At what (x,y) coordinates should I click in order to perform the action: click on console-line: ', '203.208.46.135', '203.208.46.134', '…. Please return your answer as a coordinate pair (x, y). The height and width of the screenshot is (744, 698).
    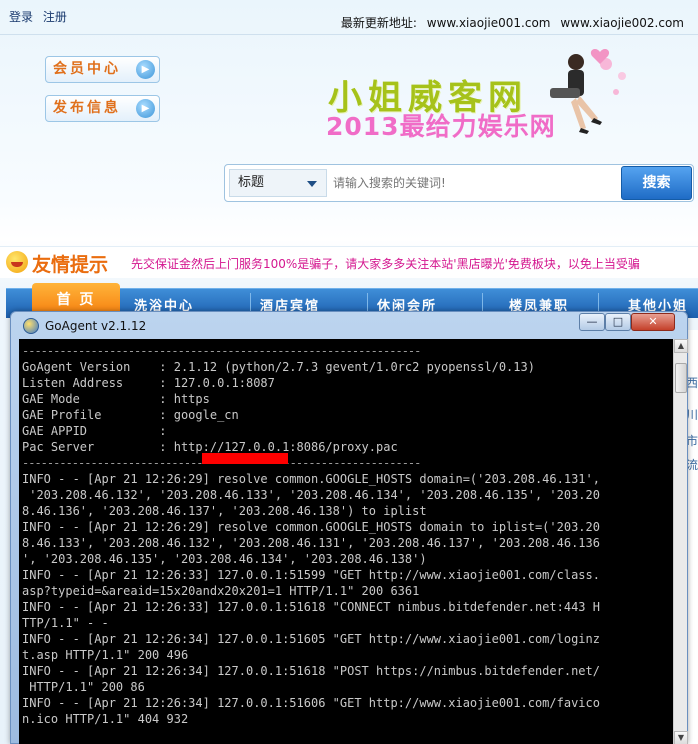
    Looking at the image, I should click on (224, 559).